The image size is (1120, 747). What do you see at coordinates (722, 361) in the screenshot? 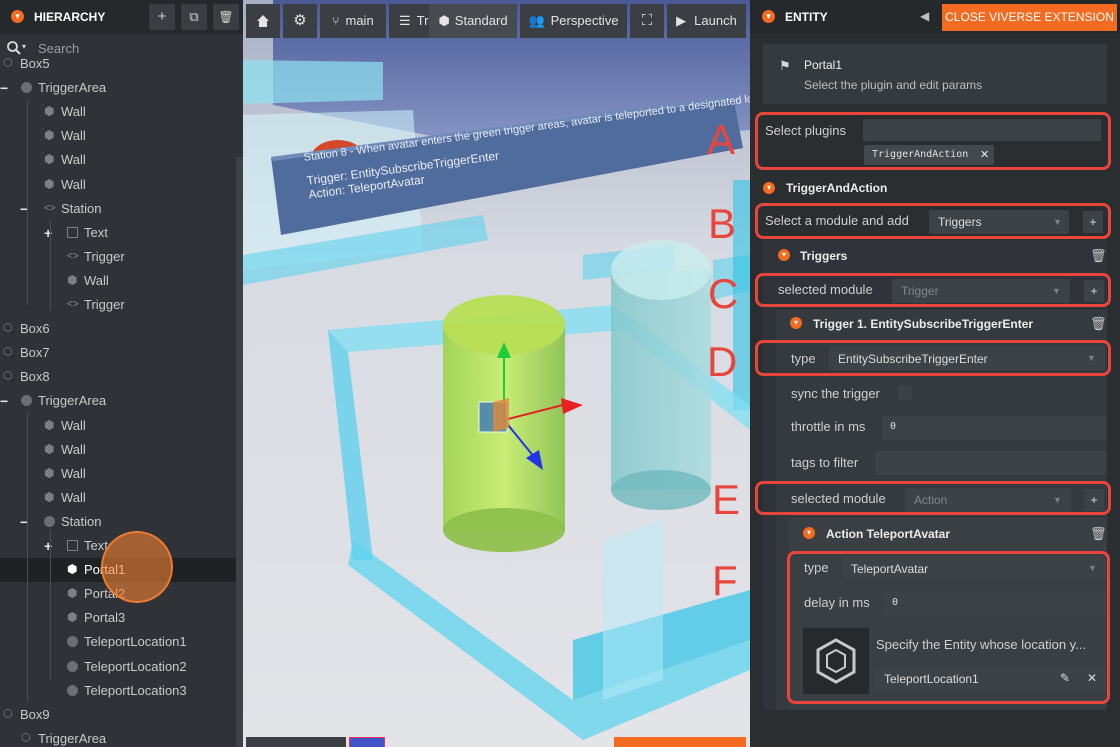
I see `annotation-letter-d: D` at bounding box center [722, 361].